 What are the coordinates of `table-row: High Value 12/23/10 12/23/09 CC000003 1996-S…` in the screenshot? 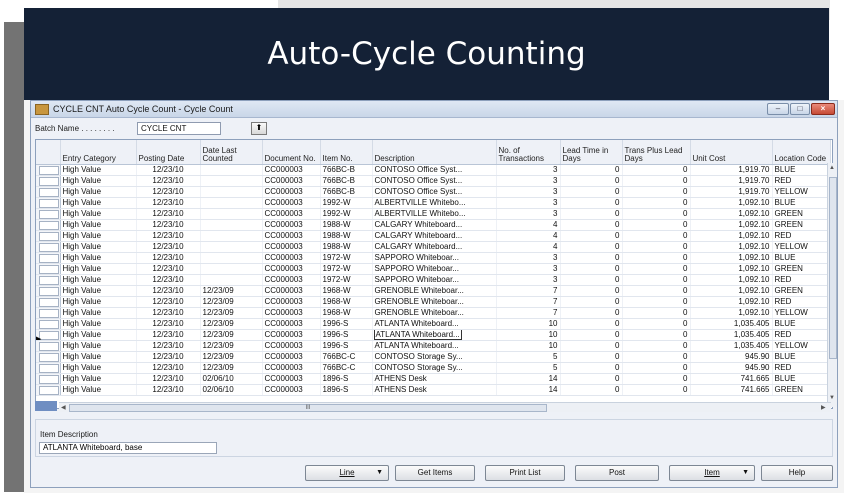 It's located at (433, 324).